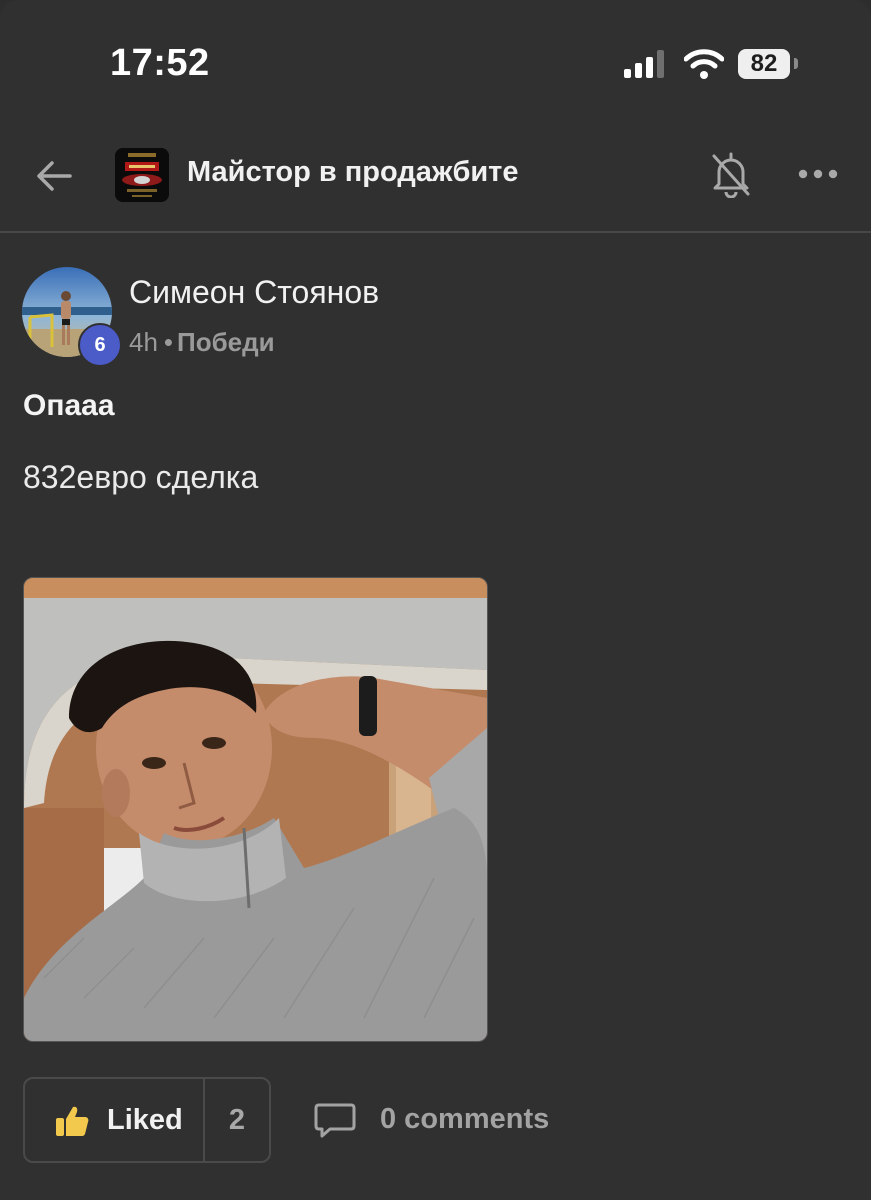  I want to click on back-arrow-icon, so click(54, 176).